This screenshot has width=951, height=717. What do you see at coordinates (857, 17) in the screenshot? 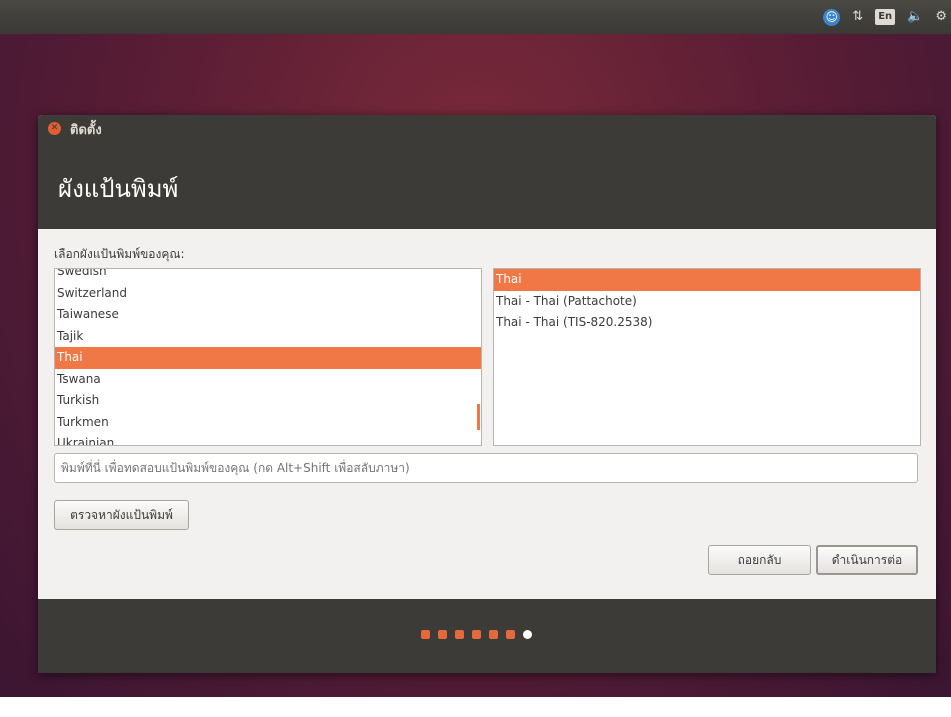
I see `network-arrows-icon: ⇅` at bounding box center [857, 17].